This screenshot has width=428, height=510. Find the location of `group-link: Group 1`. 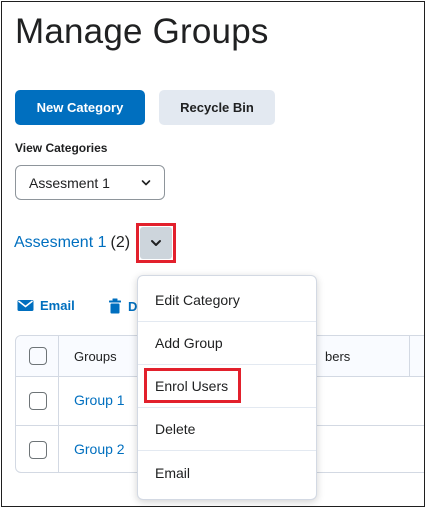

group-link: Group 1 is located at coordinates (99, 400).